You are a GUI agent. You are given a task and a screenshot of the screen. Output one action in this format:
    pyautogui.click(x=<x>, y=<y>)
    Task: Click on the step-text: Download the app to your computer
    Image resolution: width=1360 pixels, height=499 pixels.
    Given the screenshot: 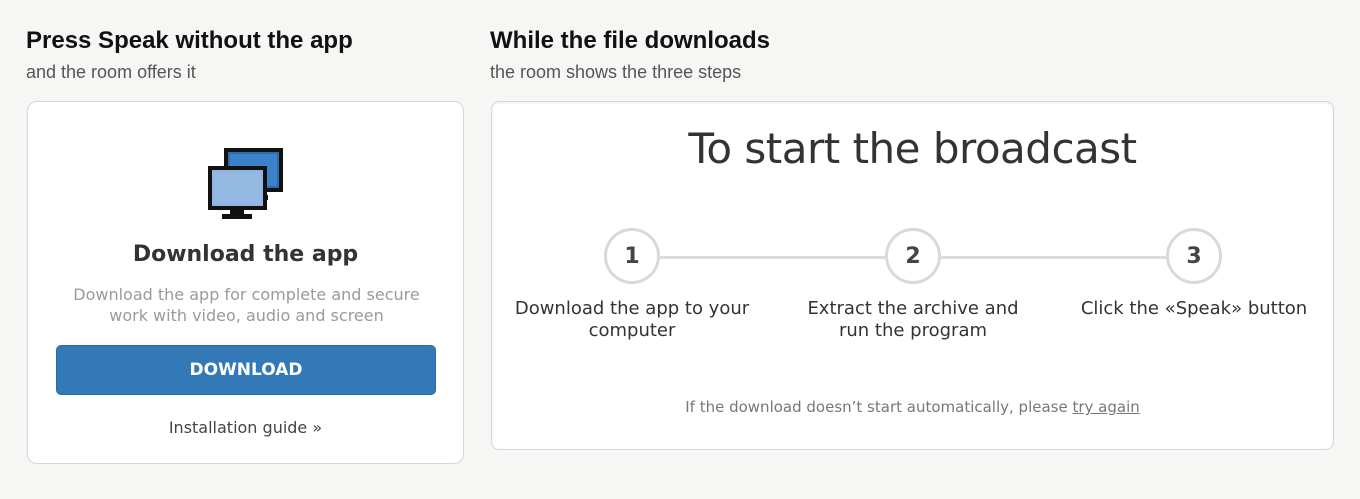 What is the action you would take?
    pyautogui.click(x=632, y=319)
    